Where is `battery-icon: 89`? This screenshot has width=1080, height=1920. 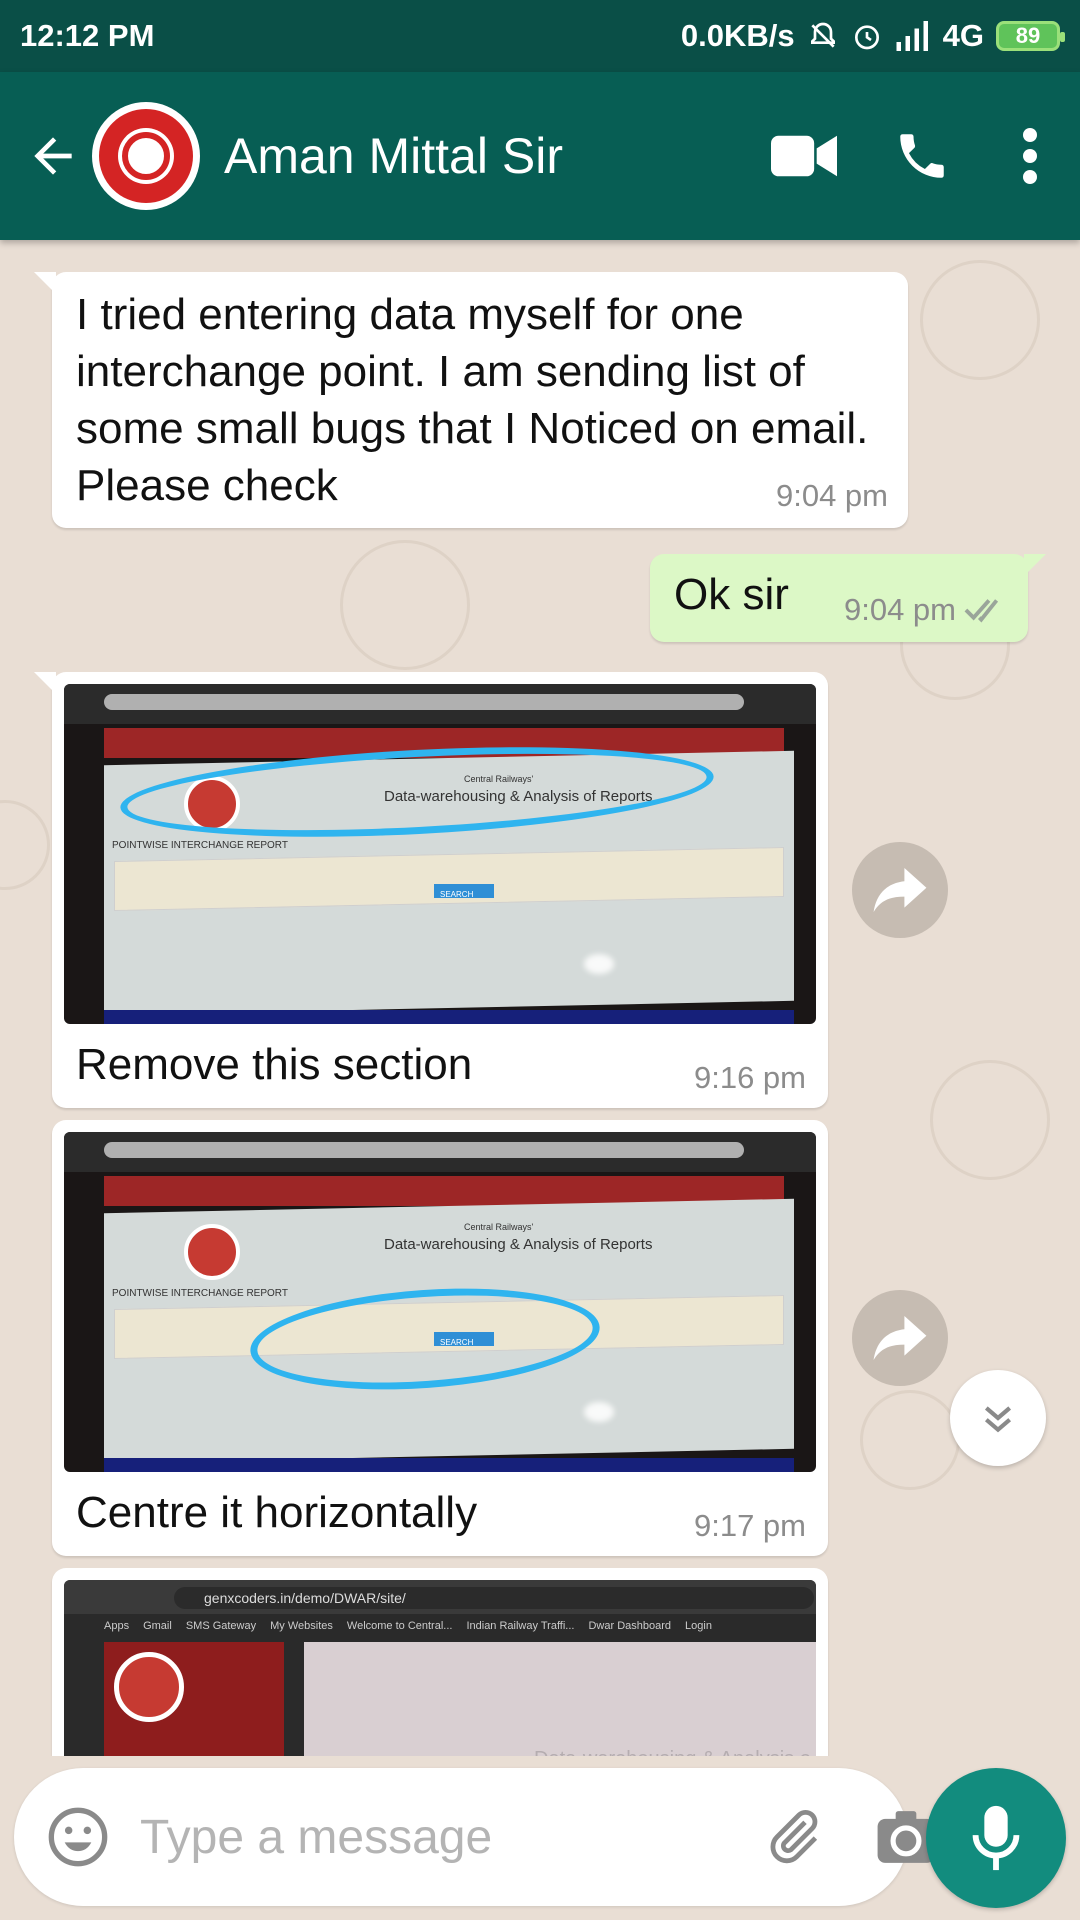
battery-icon: 89 is located at coordinates (1030, 36).